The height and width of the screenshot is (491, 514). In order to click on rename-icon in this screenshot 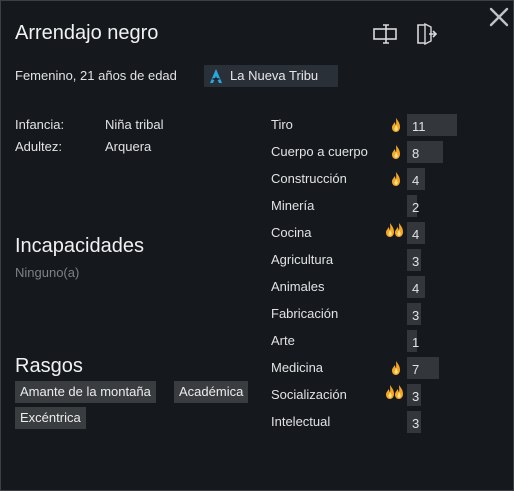, I will do `click(385, 34)`.